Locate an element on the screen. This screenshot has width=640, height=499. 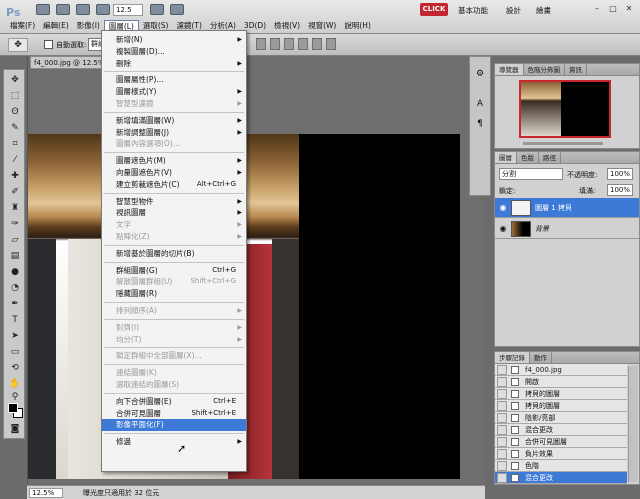
layer-menu-item: 視訊圖層 ▶ is located at coordinates (174, 213).